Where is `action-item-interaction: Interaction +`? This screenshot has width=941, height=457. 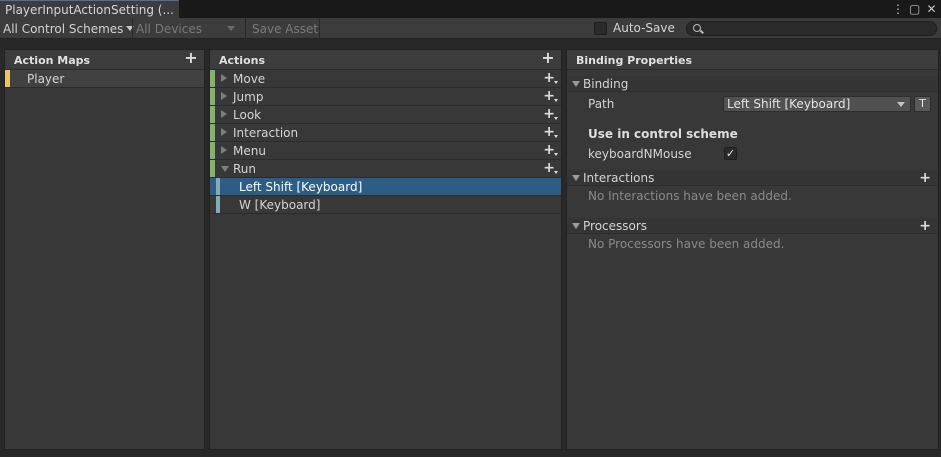
action-item-interaction: Interaction + is located at coordinates (385, 133).